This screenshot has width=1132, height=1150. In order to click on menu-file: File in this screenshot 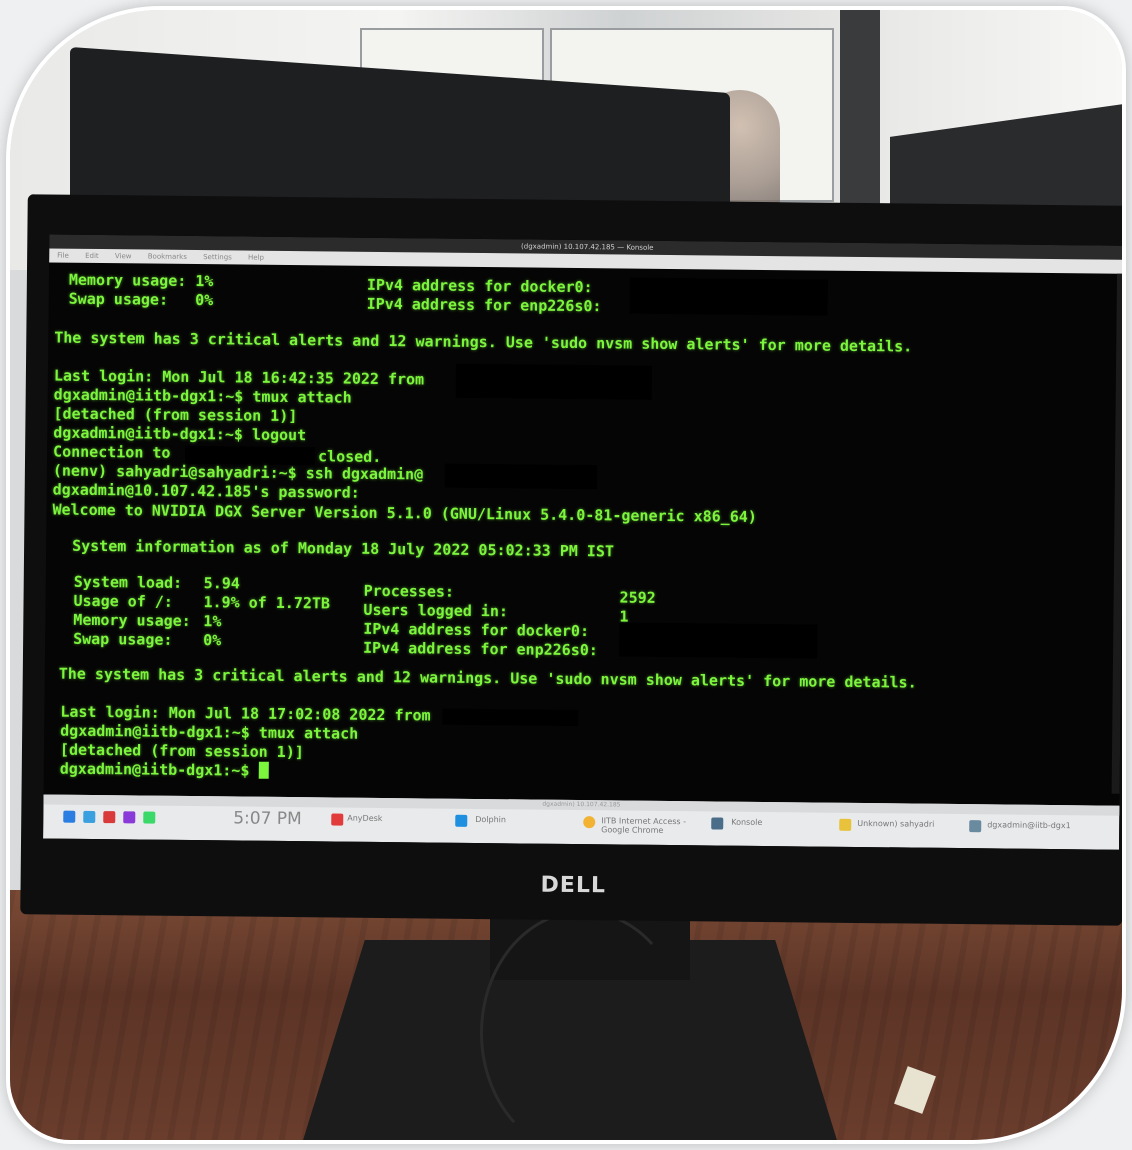, I will do `click(63, 256)`.